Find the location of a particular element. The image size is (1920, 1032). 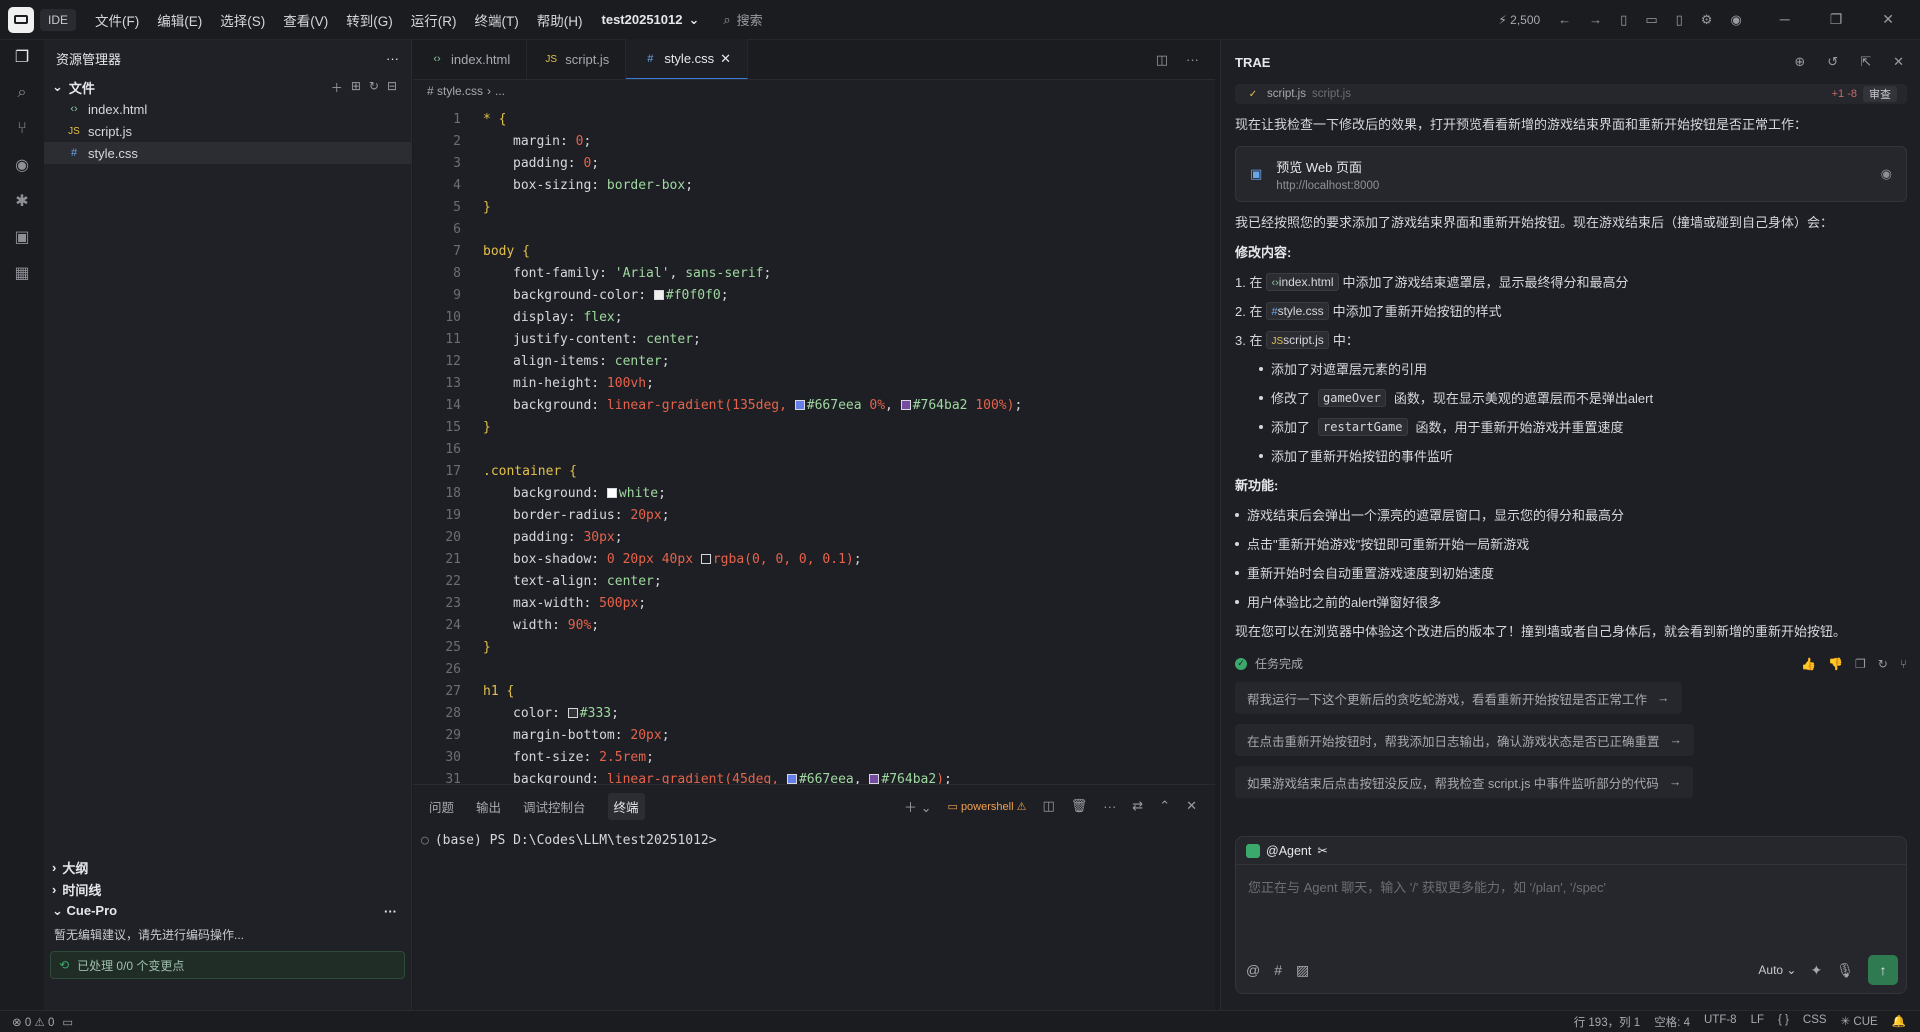

terminal-prompt-line: ○ (base) PS D:\Codes\LLM\test20251012> is located at coordinates (814, 840).